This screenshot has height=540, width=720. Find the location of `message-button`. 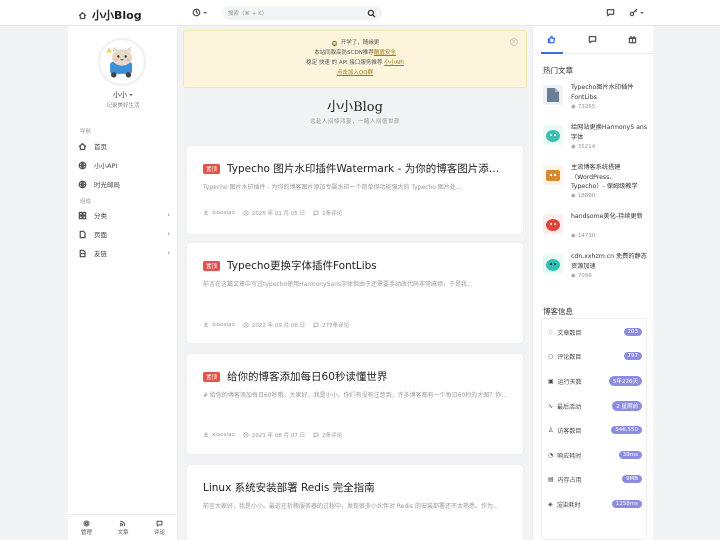

message-button is located at coordinates (610, 12).